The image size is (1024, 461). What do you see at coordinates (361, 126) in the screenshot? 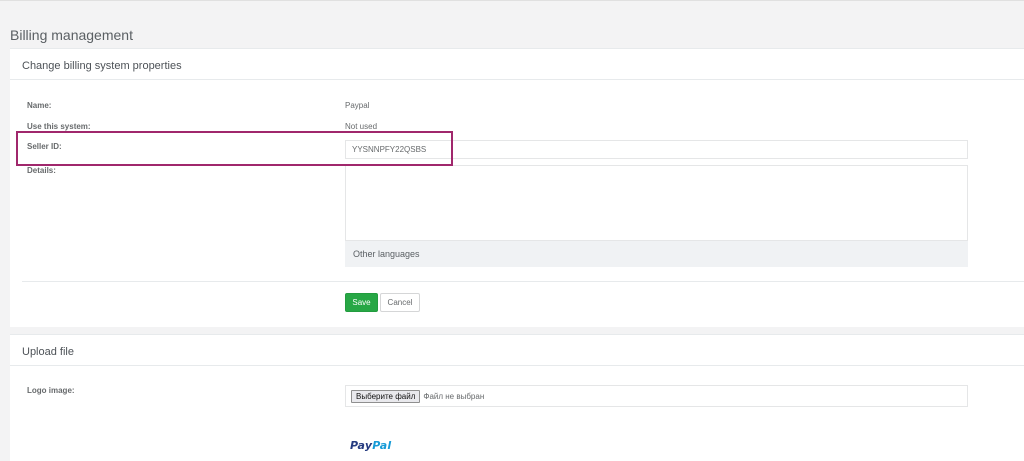
I see `use-system-value: Not used` at bounding box center [361, 126].